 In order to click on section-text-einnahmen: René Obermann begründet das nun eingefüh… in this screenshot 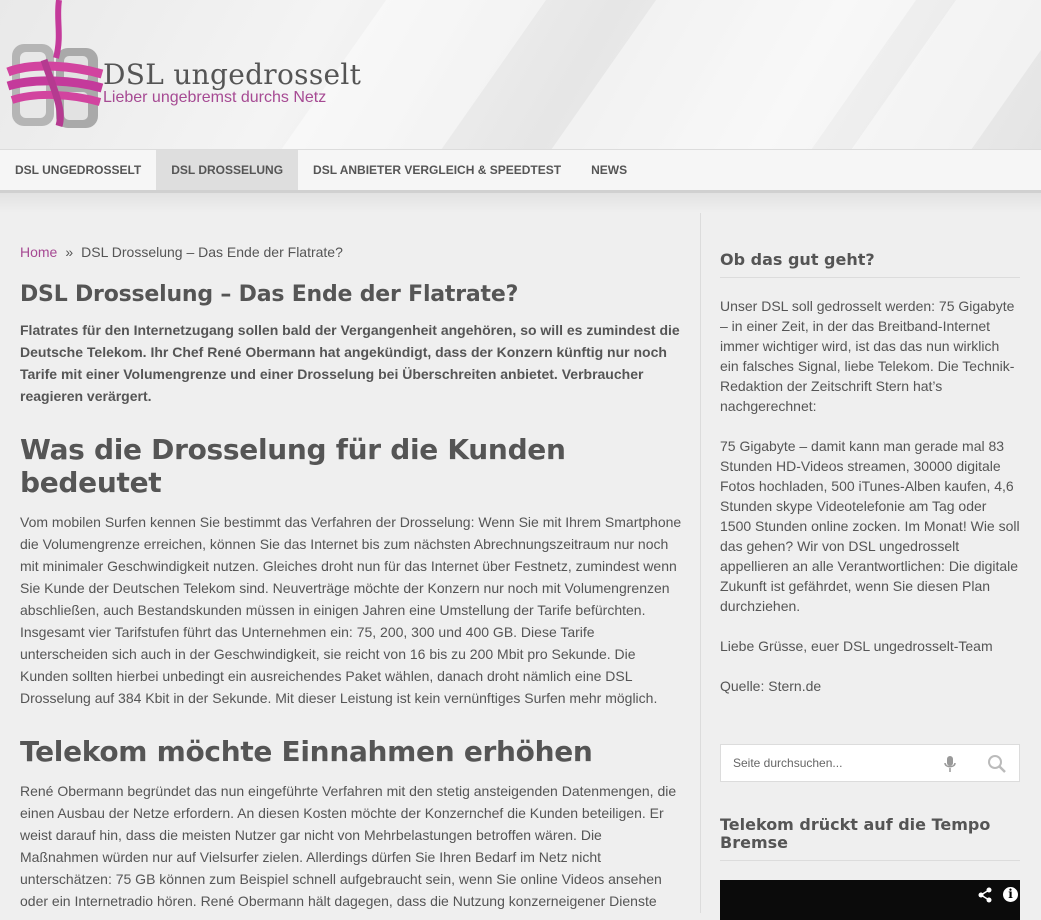, I will do `click(348, 846)`.